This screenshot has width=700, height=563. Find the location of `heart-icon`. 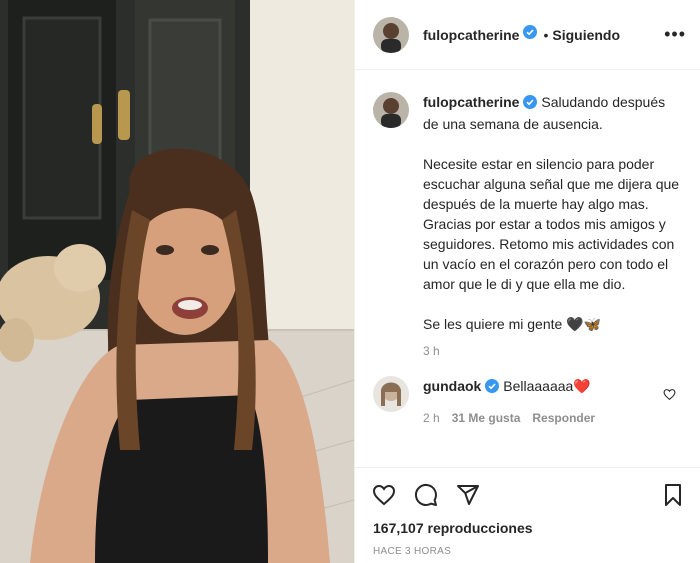

heart-icon is located at coordinates (384, 495).